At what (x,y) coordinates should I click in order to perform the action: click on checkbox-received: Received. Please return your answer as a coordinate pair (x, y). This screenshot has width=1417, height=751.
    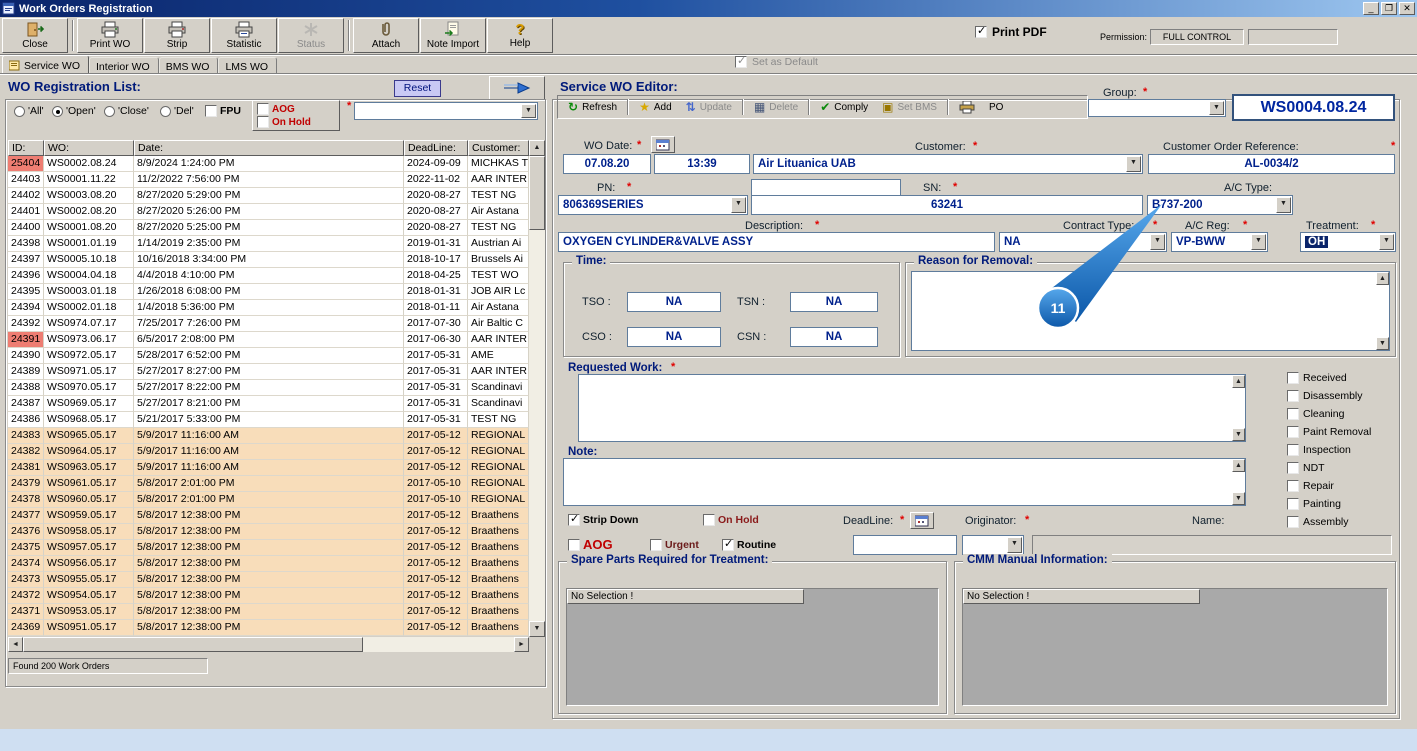
    Looking at the image, I should click on (1317, 378).